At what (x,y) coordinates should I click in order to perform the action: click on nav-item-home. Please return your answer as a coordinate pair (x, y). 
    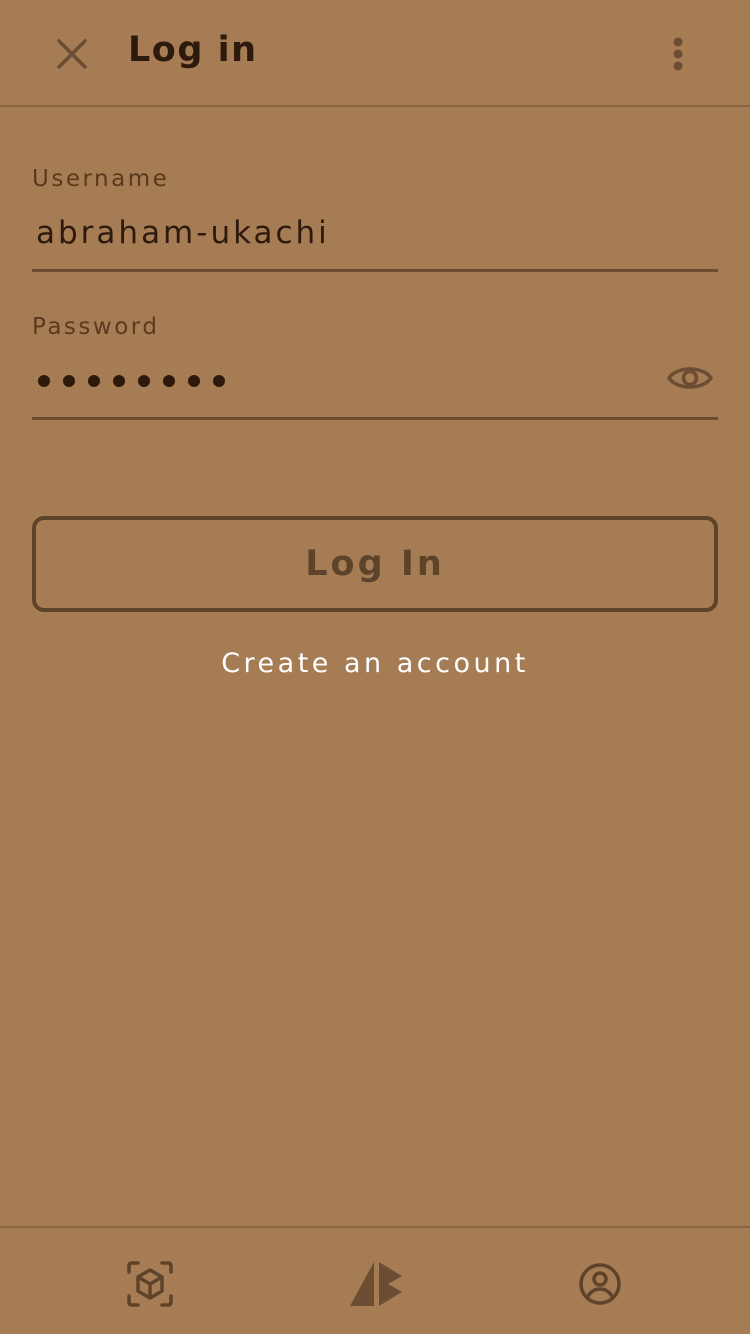
    Looking at the image, I should click on (376, 1284).